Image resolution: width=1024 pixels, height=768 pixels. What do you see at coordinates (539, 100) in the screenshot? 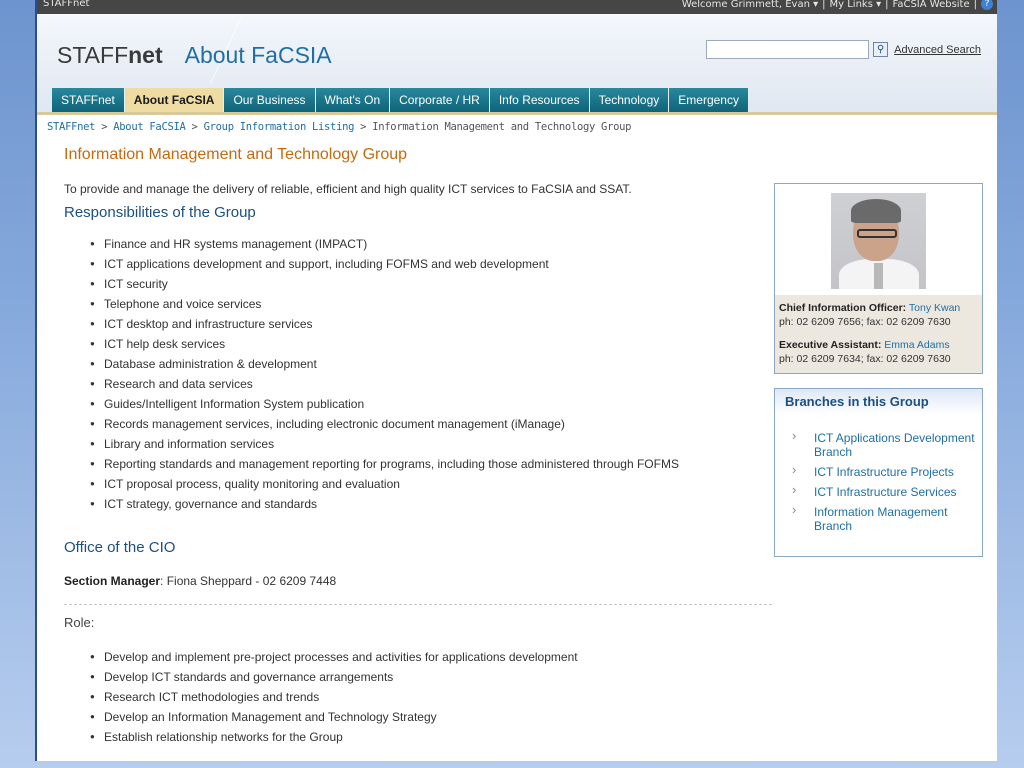
I see `tab-info-resources: Info Resources` at bounding box center [539, 100].